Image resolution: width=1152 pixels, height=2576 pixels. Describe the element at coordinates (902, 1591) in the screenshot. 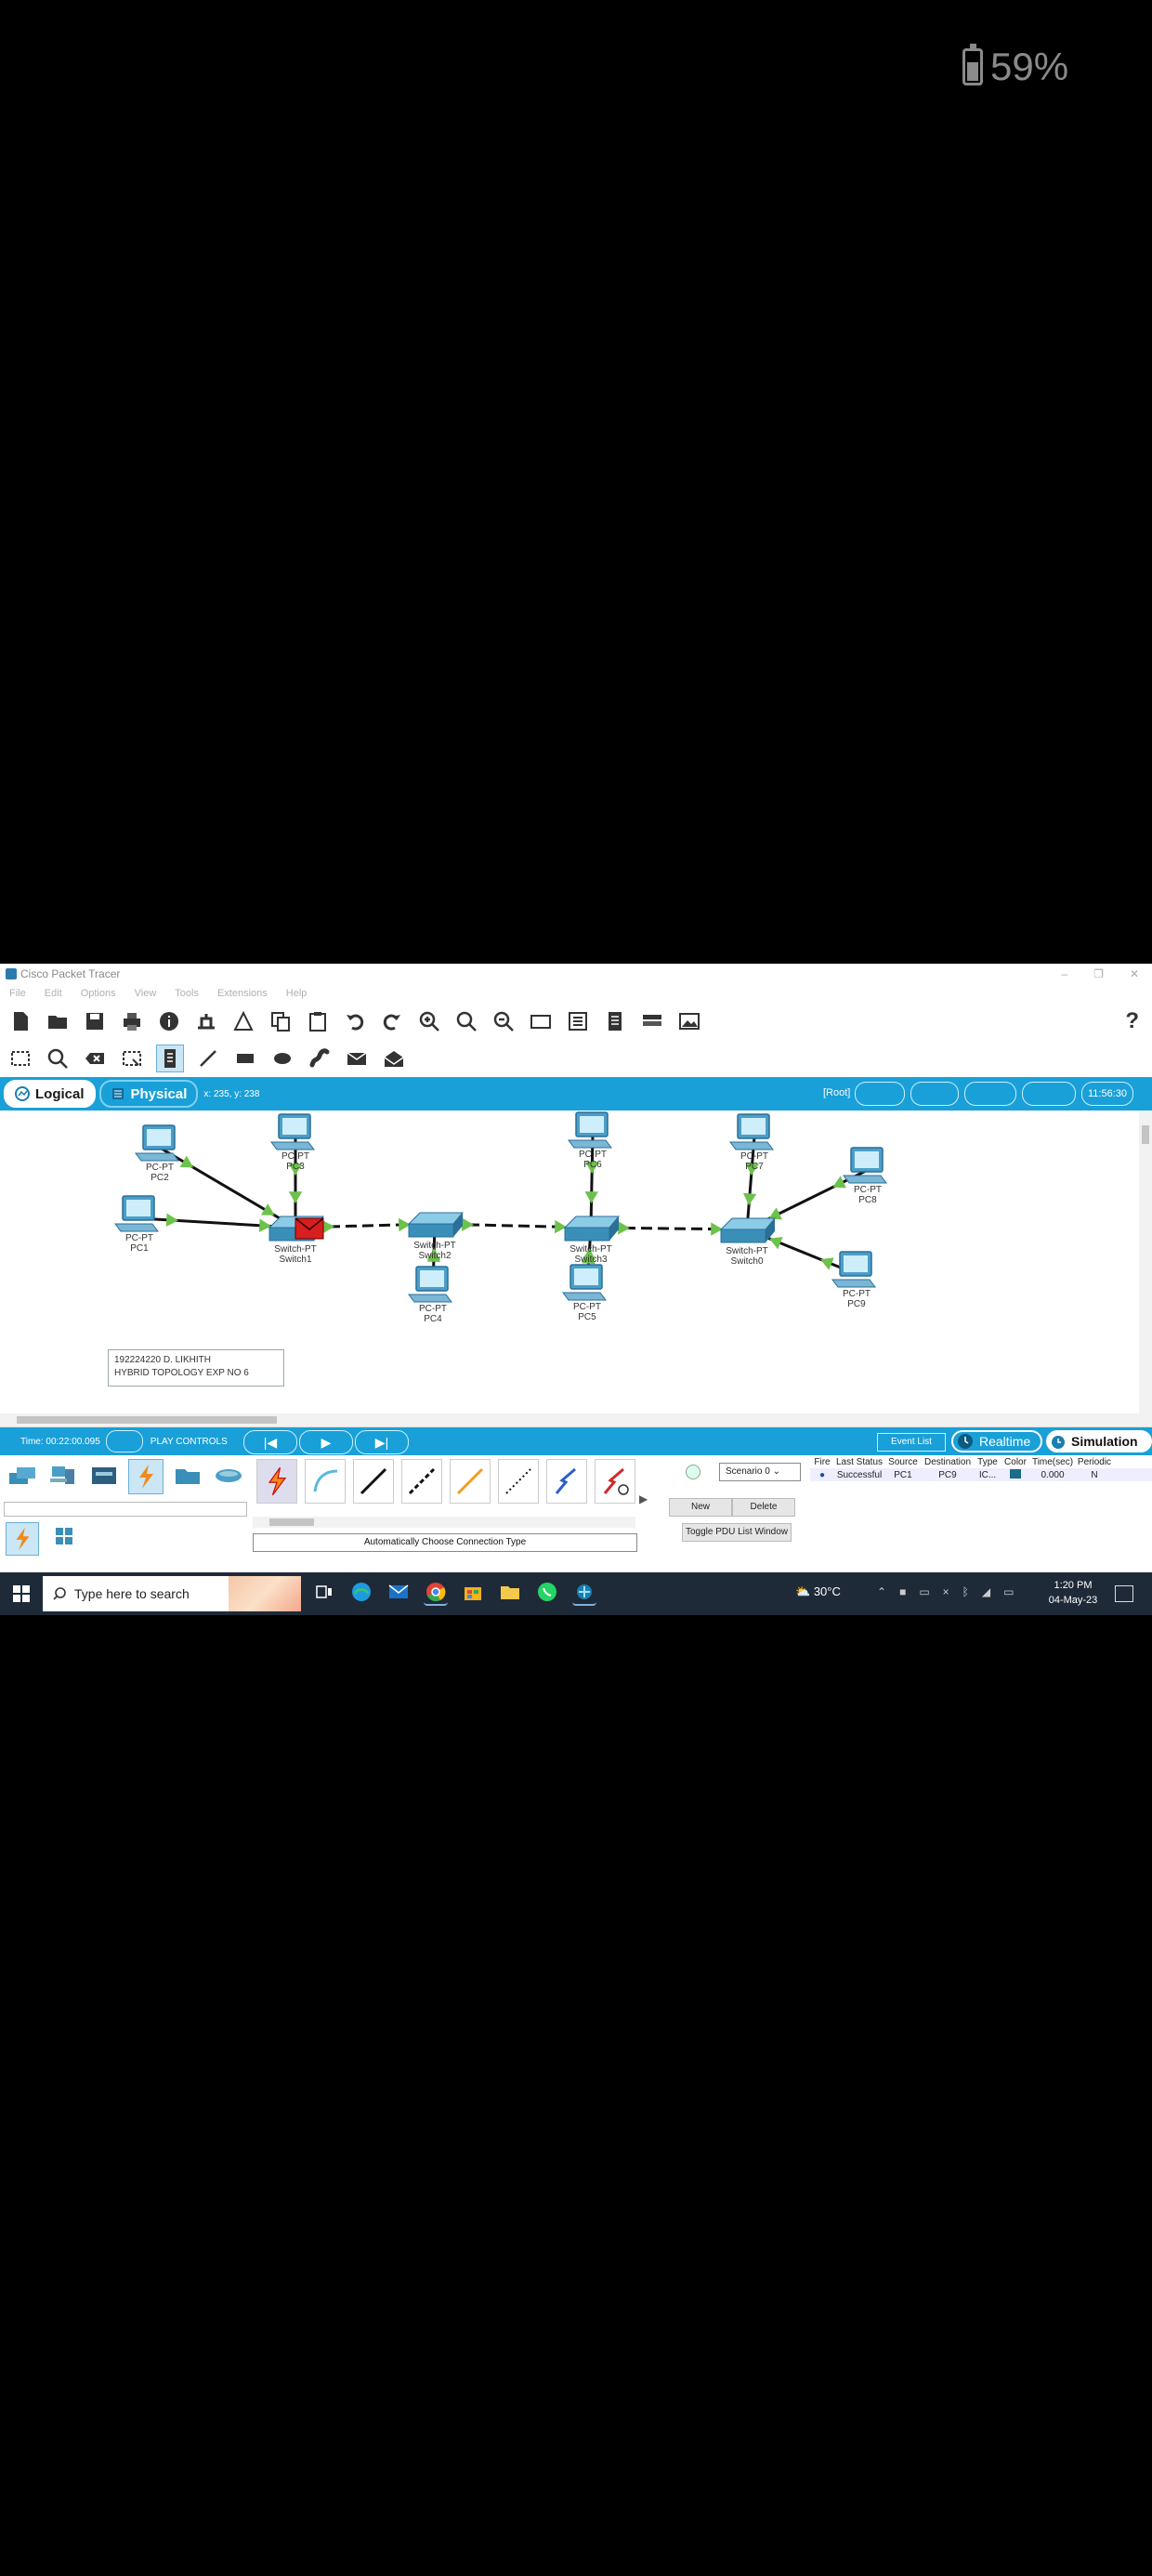

I see `security-icon: ■` at that location.